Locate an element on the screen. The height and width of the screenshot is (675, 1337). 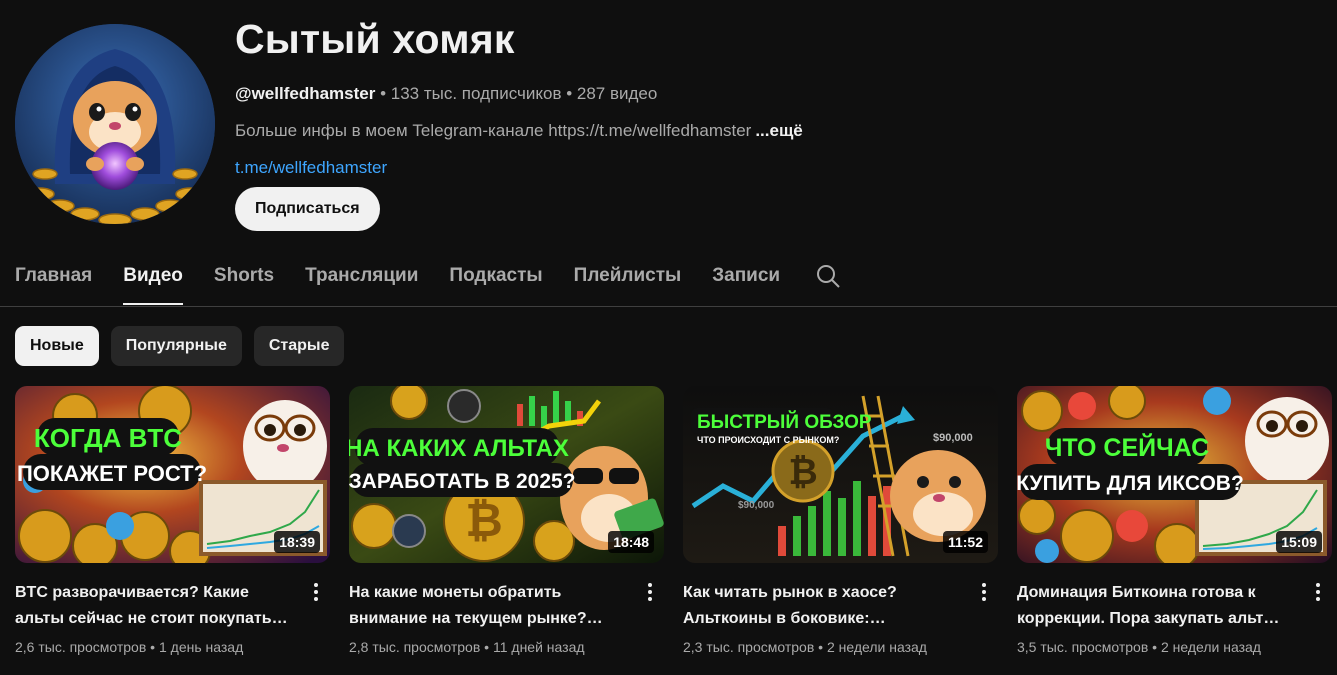
thumb-headline-2: КУПИТЬ ДЛЯ ИКСОВ? is located at coordinates (1130, 483).